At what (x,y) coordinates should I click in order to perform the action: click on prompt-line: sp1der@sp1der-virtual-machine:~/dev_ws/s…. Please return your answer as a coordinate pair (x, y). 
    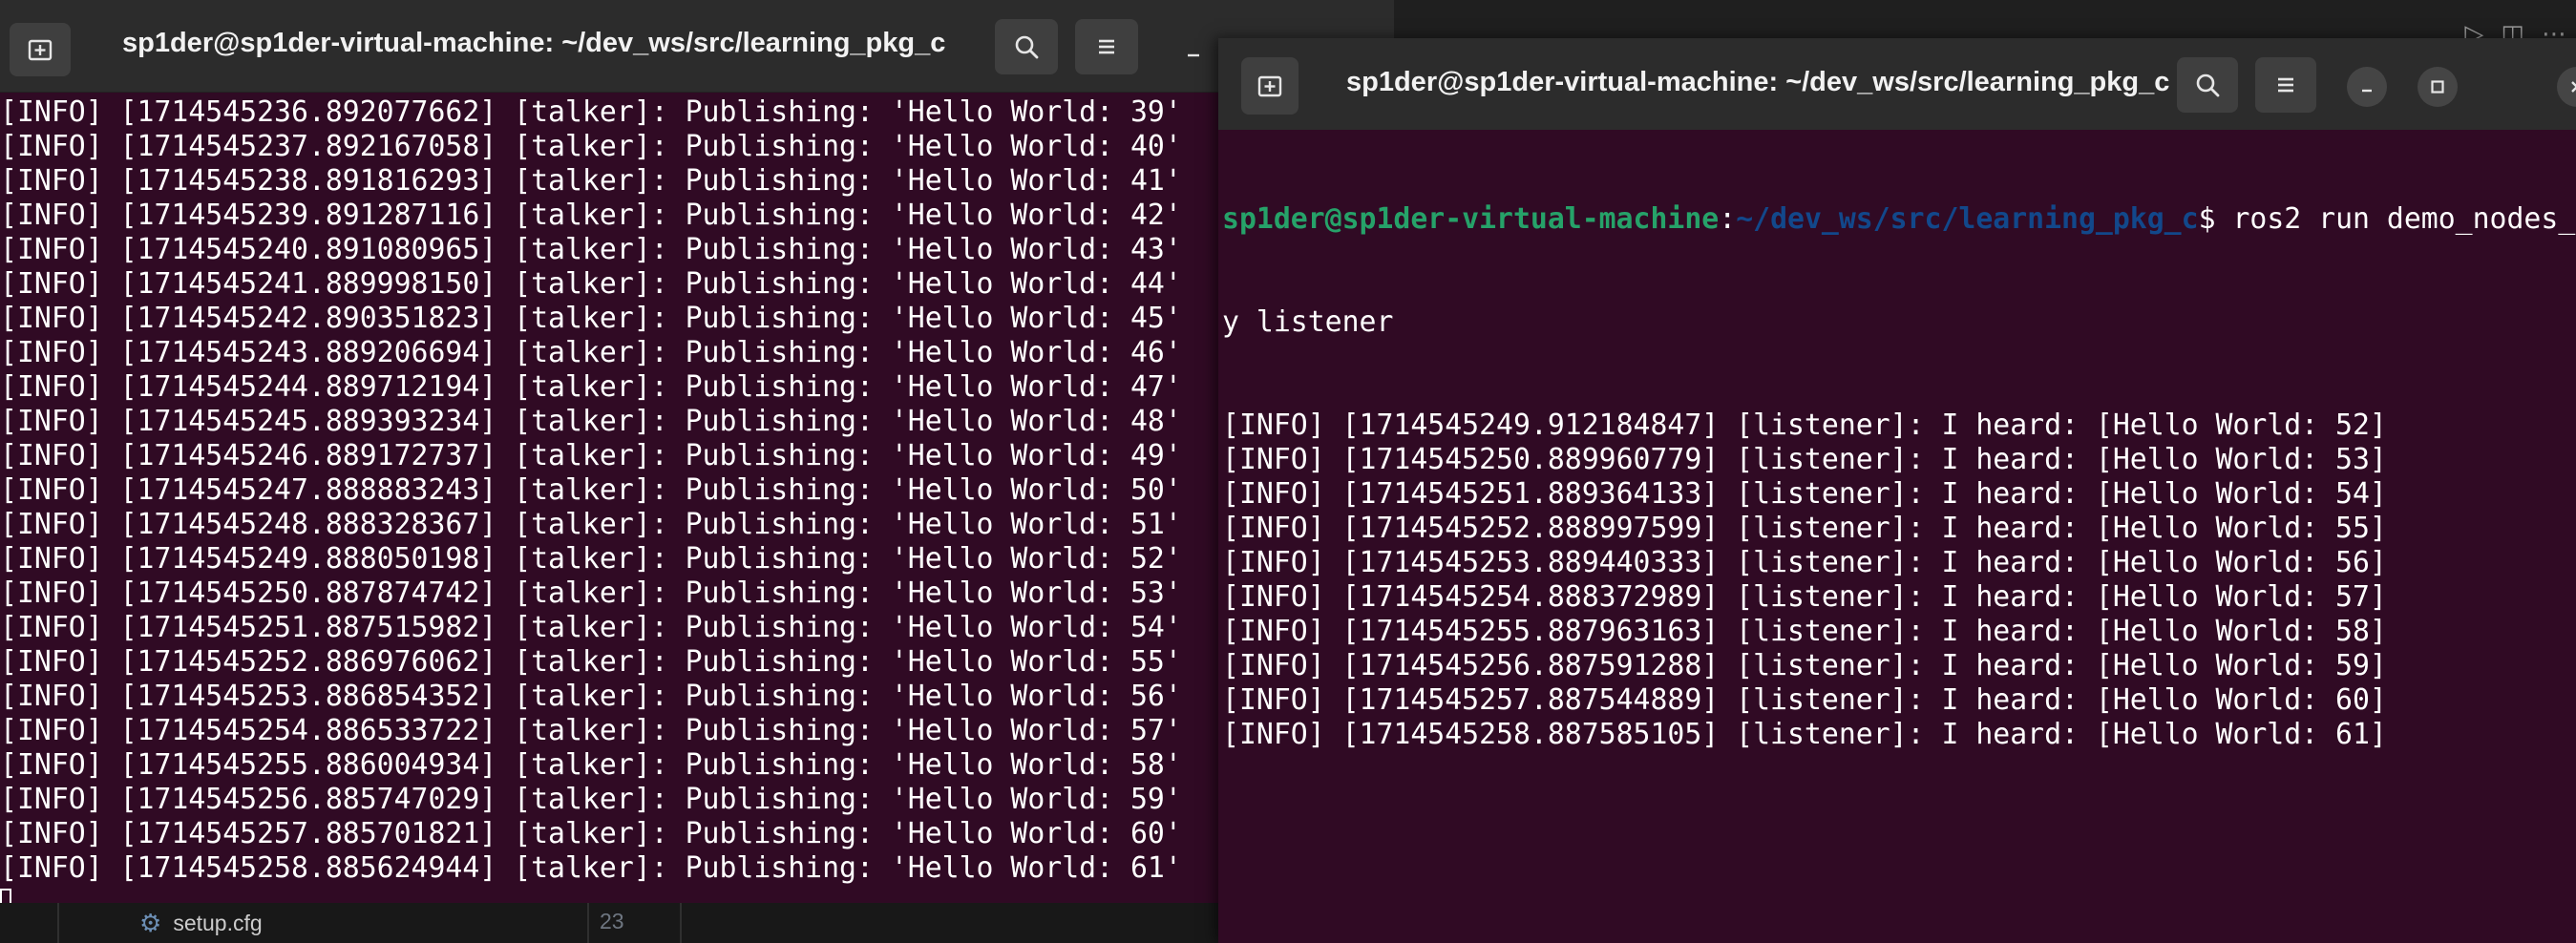
    Looking at the image, I should click on (1898, 219).